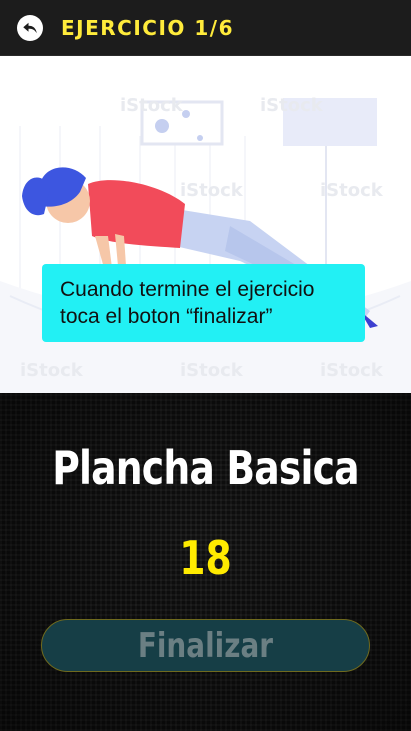 The height and width of the screenshot is (731, 411). I want to click on exercise-count: 18, so click(205, 558).